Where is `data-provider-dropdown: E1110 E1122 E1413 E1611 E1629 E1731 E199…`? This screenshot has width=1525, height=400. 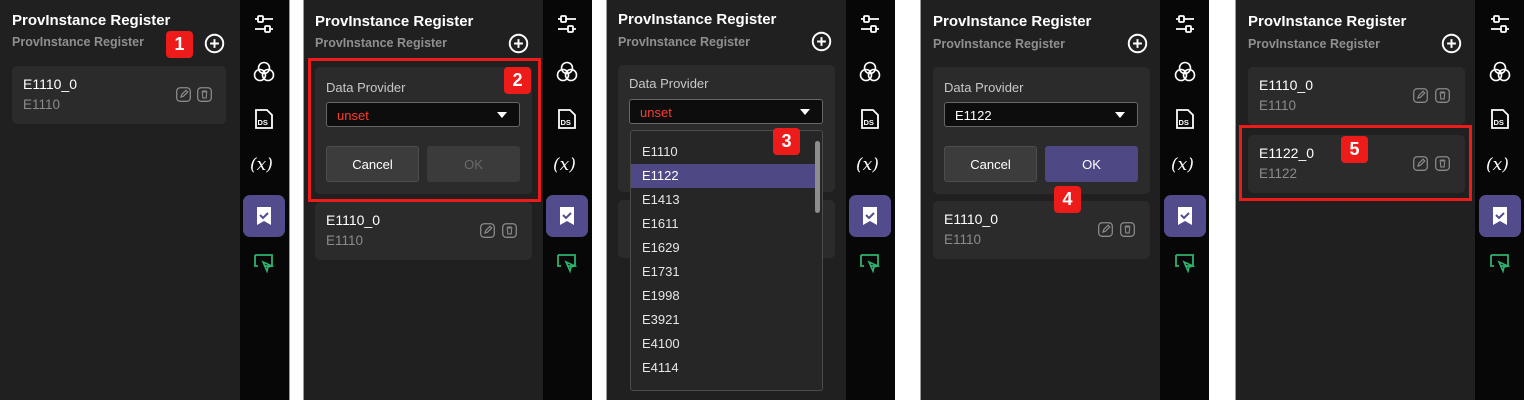
data-provider-dropdown: E1110 E1122 E1413 E1611 E1629 E1731 E199… is located at coordinates (726, 260).